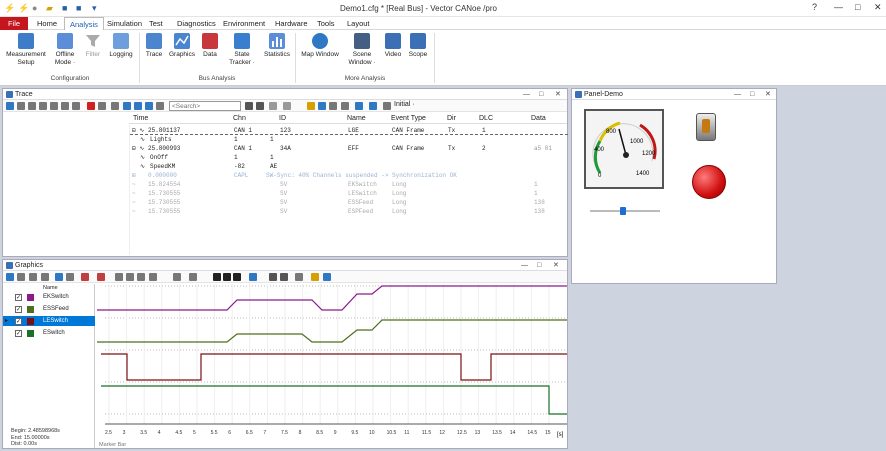 The width and height of the screenshot is (886, 451). What do you see at coordinates (59, 277) in the screenshot?
I see `cursor-icon` at bounding box center [59, 277].